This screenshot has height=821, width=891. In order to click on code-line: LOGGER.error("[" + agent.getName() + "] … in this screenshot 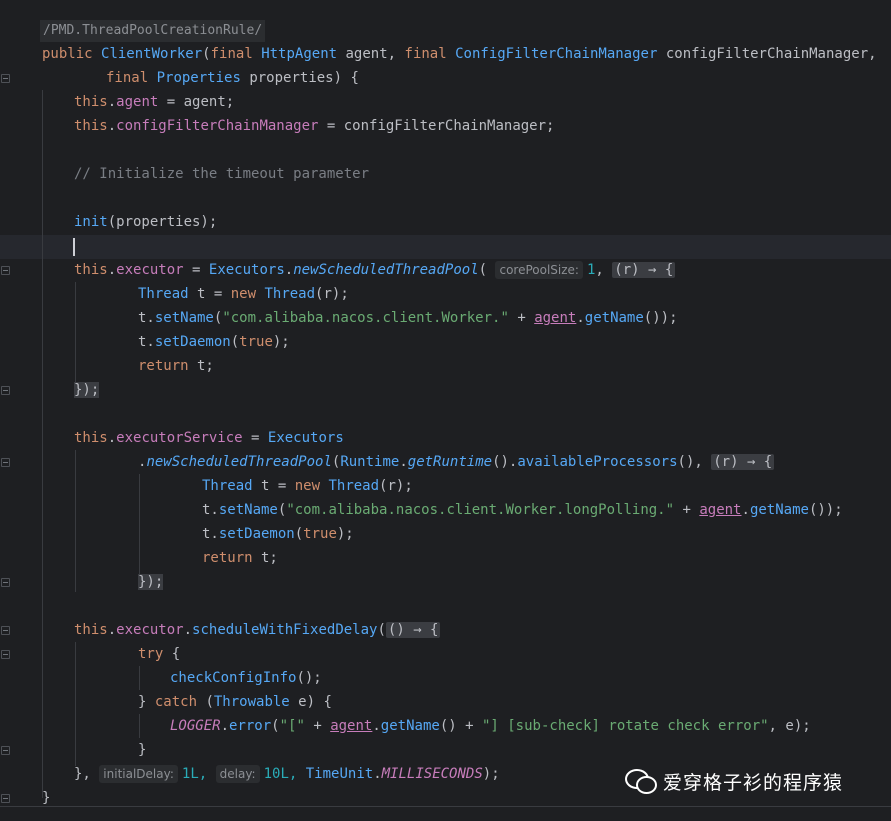, I will do `click(490, 726)`.